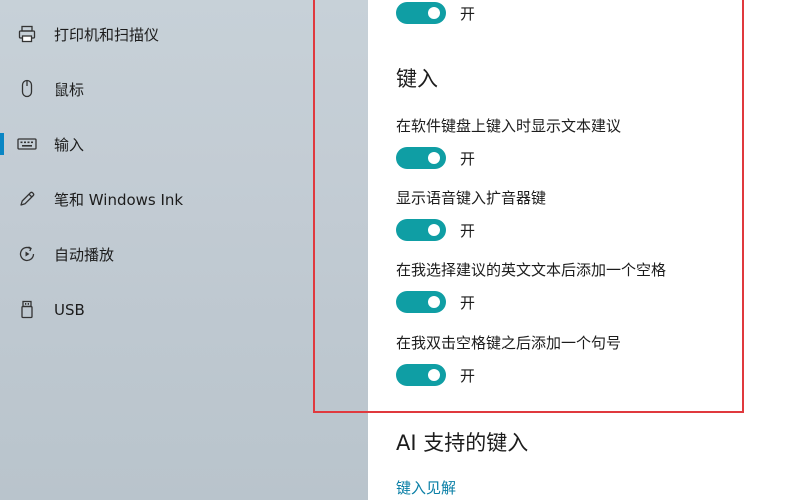  Describe the element at coordinates (421, 230) in the screenshot. I see `voice-typing-toggle` at that location.